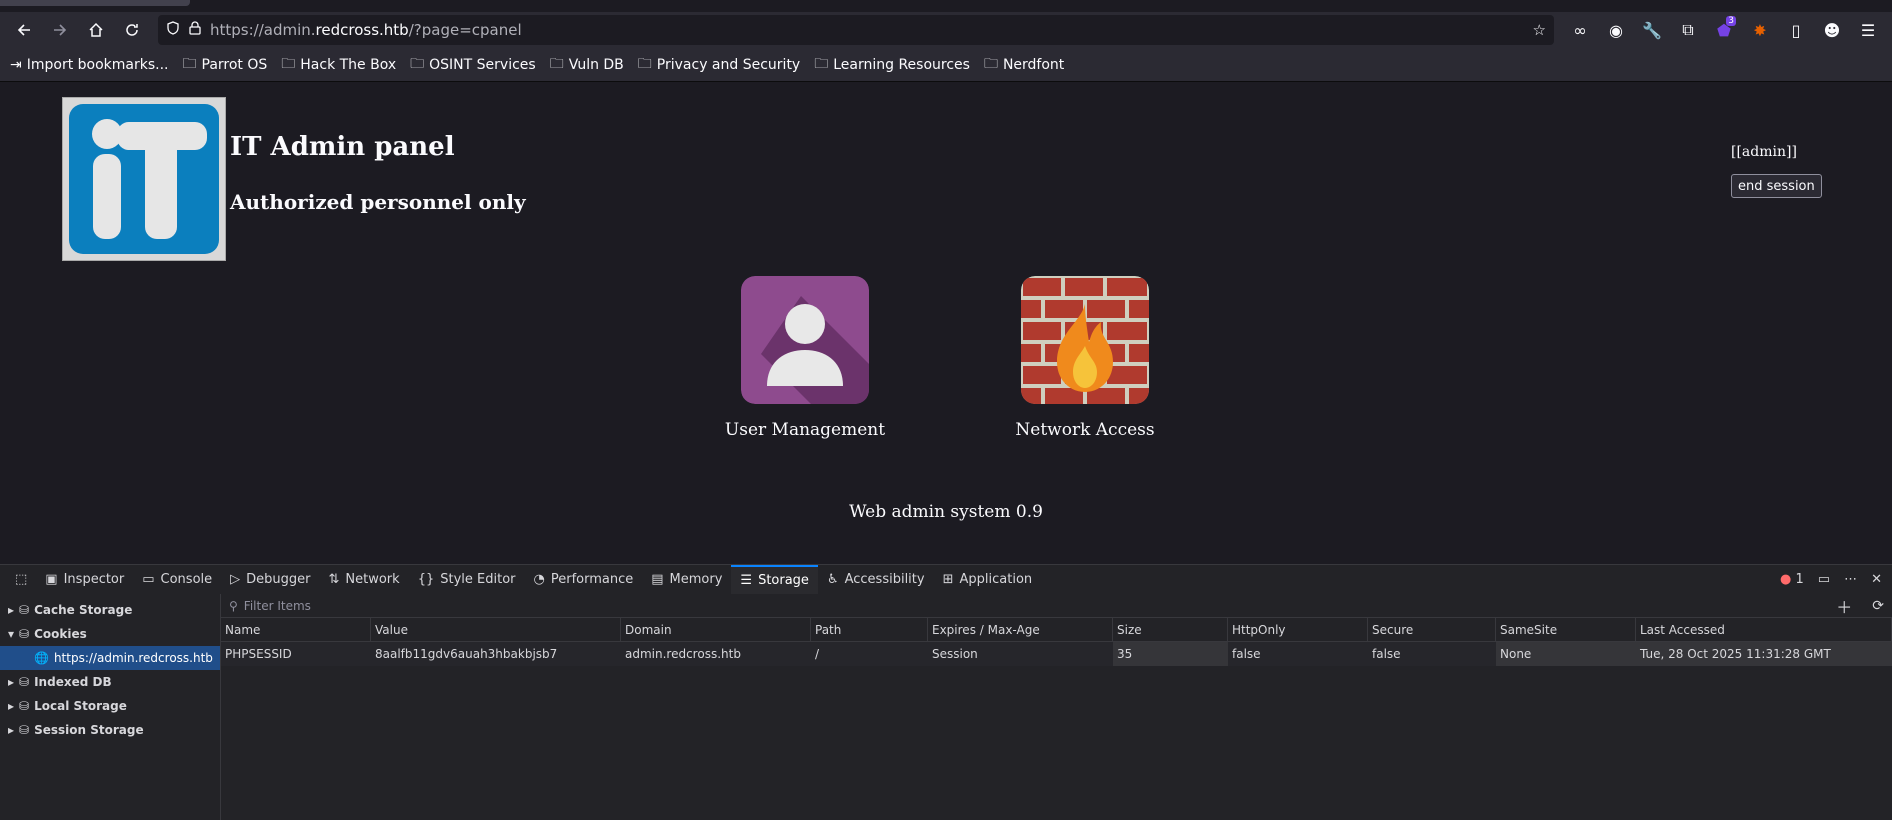 The image size is (1892, 820). Describe the element at coordinates (1566, 654) in the screenshot. I see `table-cell: None` at that location.